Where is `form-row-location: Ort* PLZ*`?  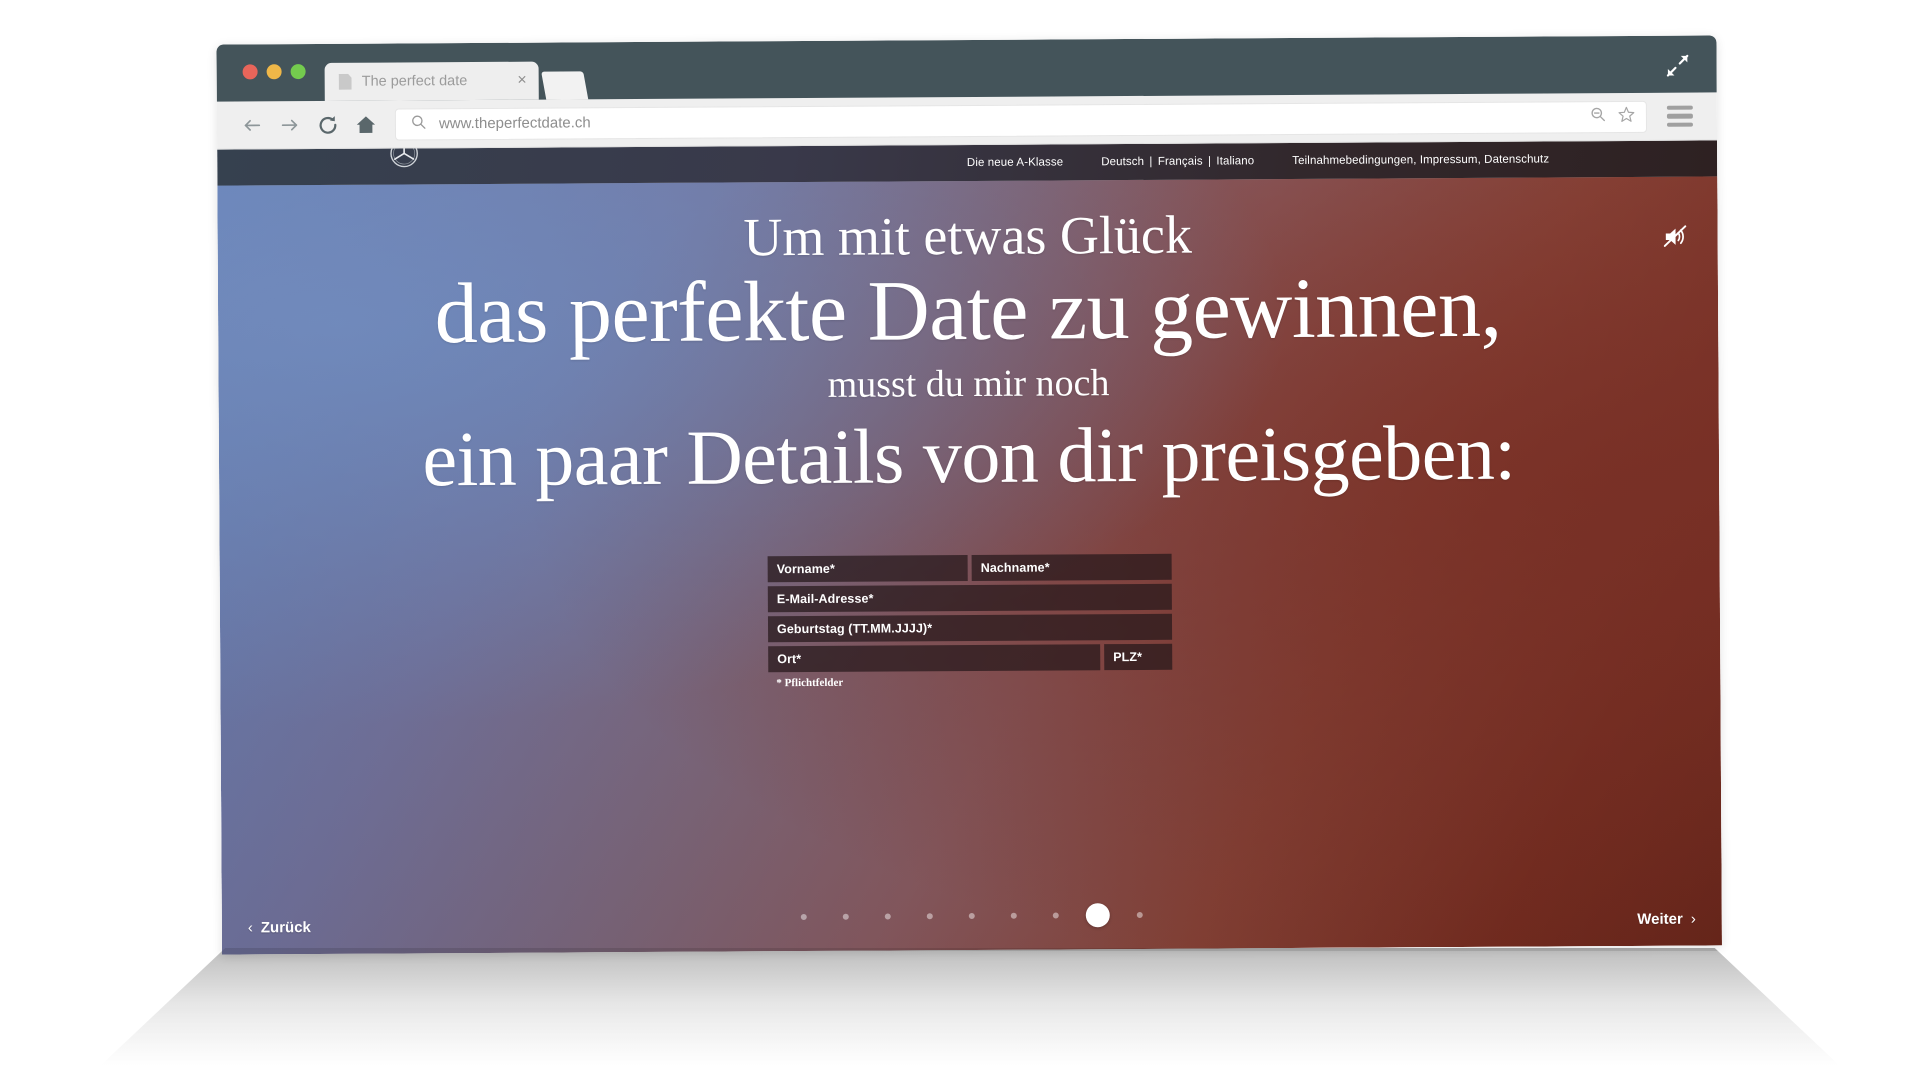 form-row-location: Ort* PLZ* is located at coordinates (970, 658).